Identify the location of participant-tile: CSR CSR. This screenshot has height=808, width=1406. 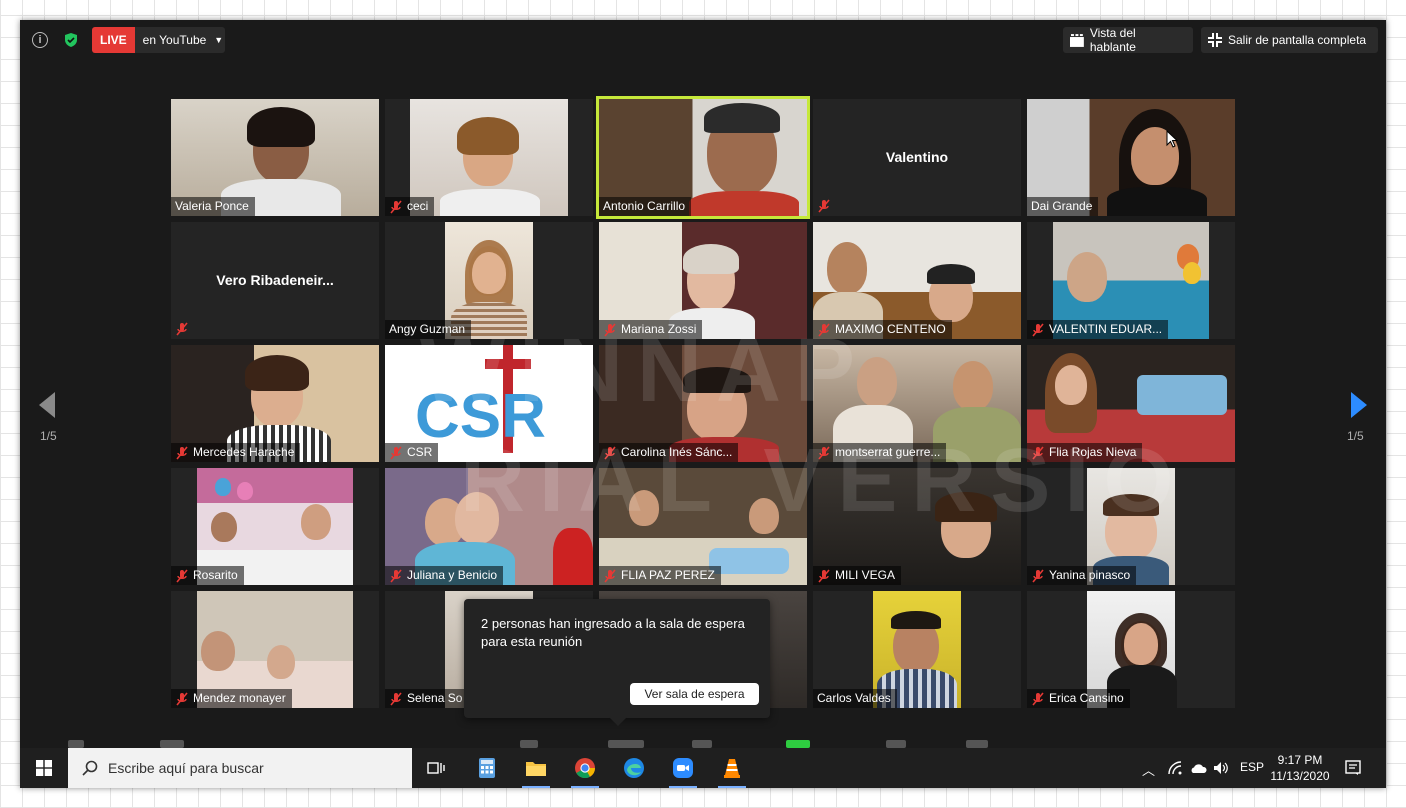
(489, 403).